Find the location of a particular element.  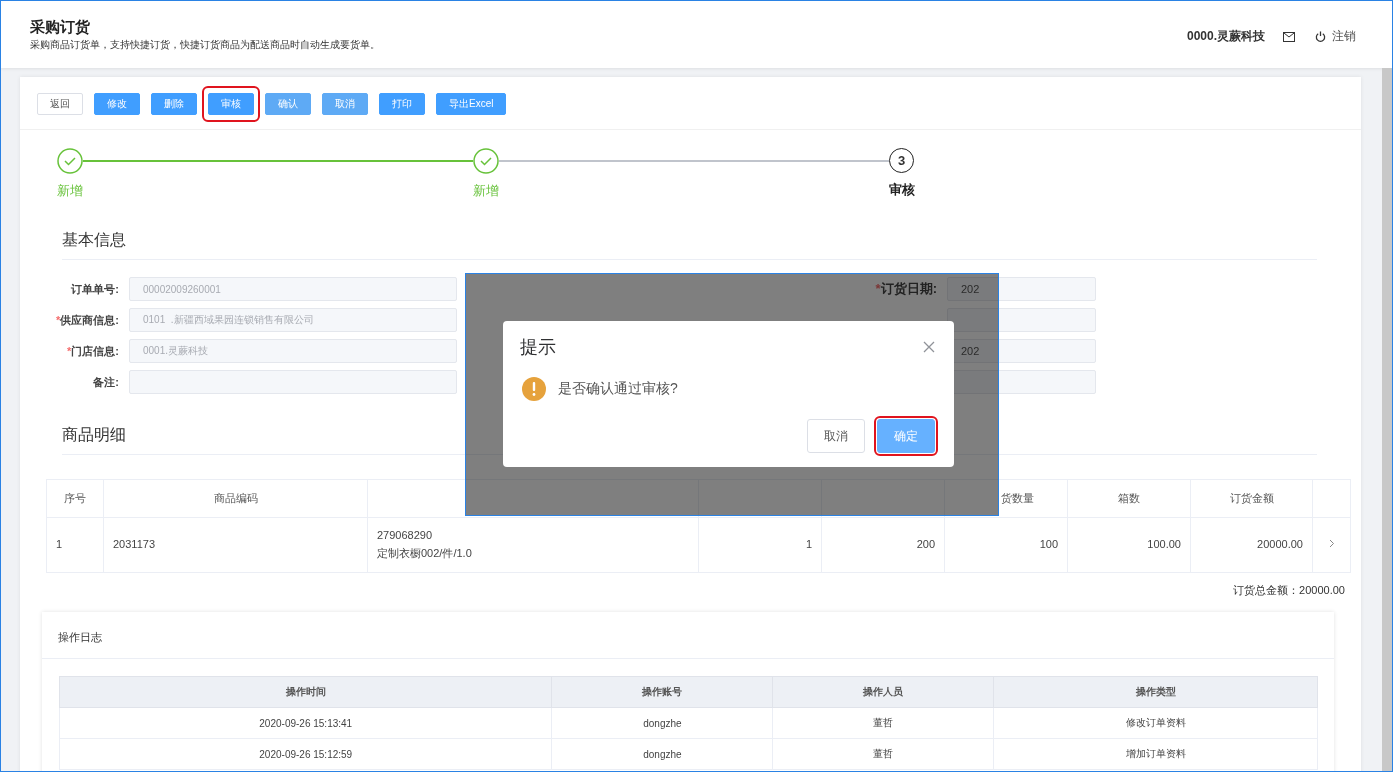

column-header: 序号 is located at coordinates (75, 498).